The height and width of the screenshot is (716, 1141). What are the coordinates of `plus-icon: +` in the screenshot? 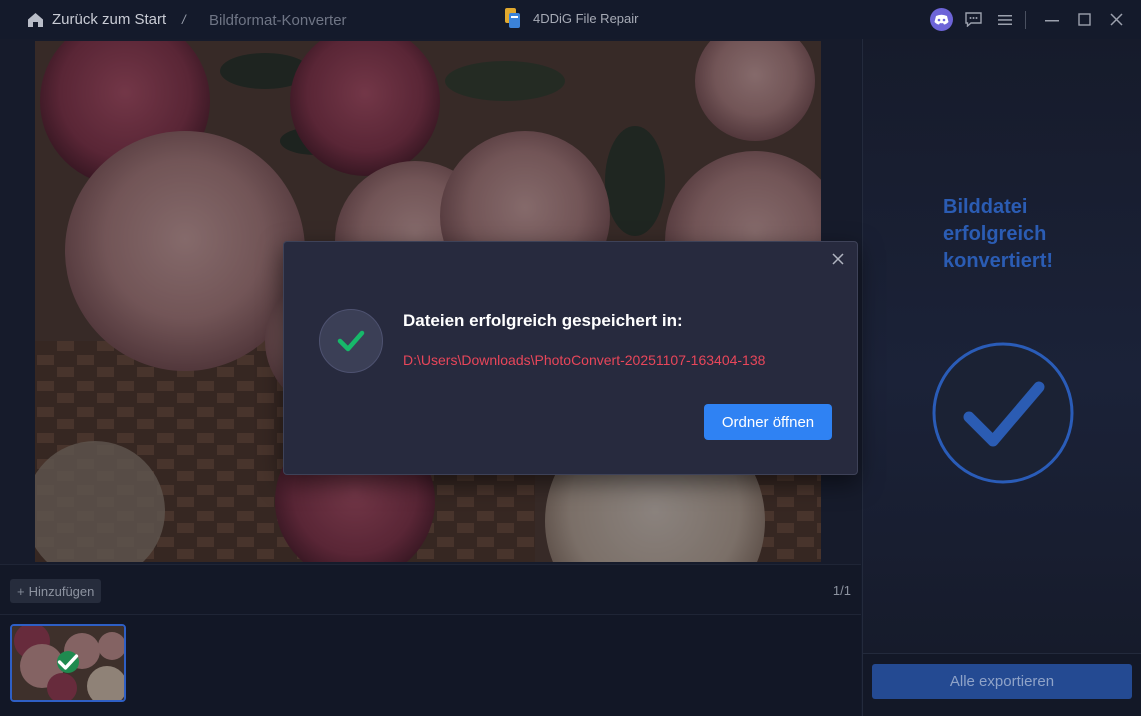 It's located at (21, 591).